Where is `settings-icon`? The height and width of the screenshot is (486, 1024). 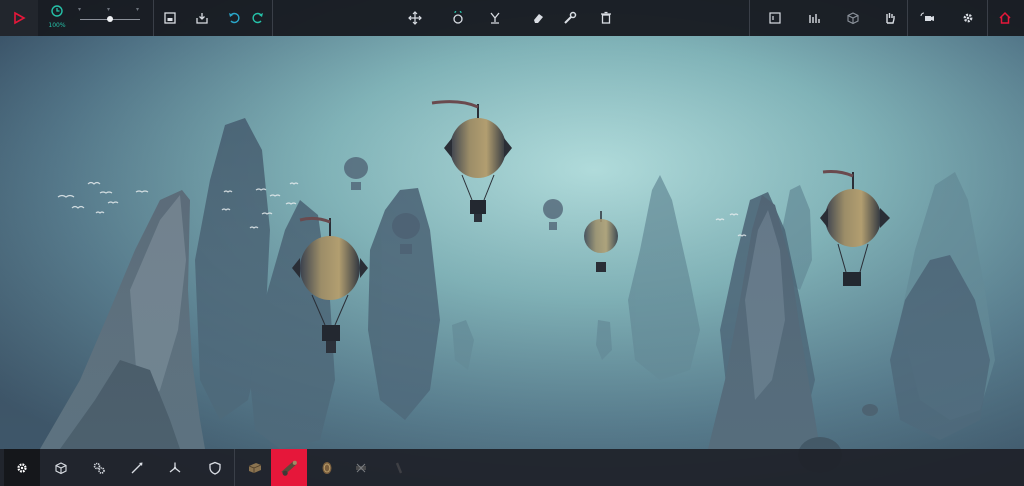 settings-icon is located at coordinates (968, 18).